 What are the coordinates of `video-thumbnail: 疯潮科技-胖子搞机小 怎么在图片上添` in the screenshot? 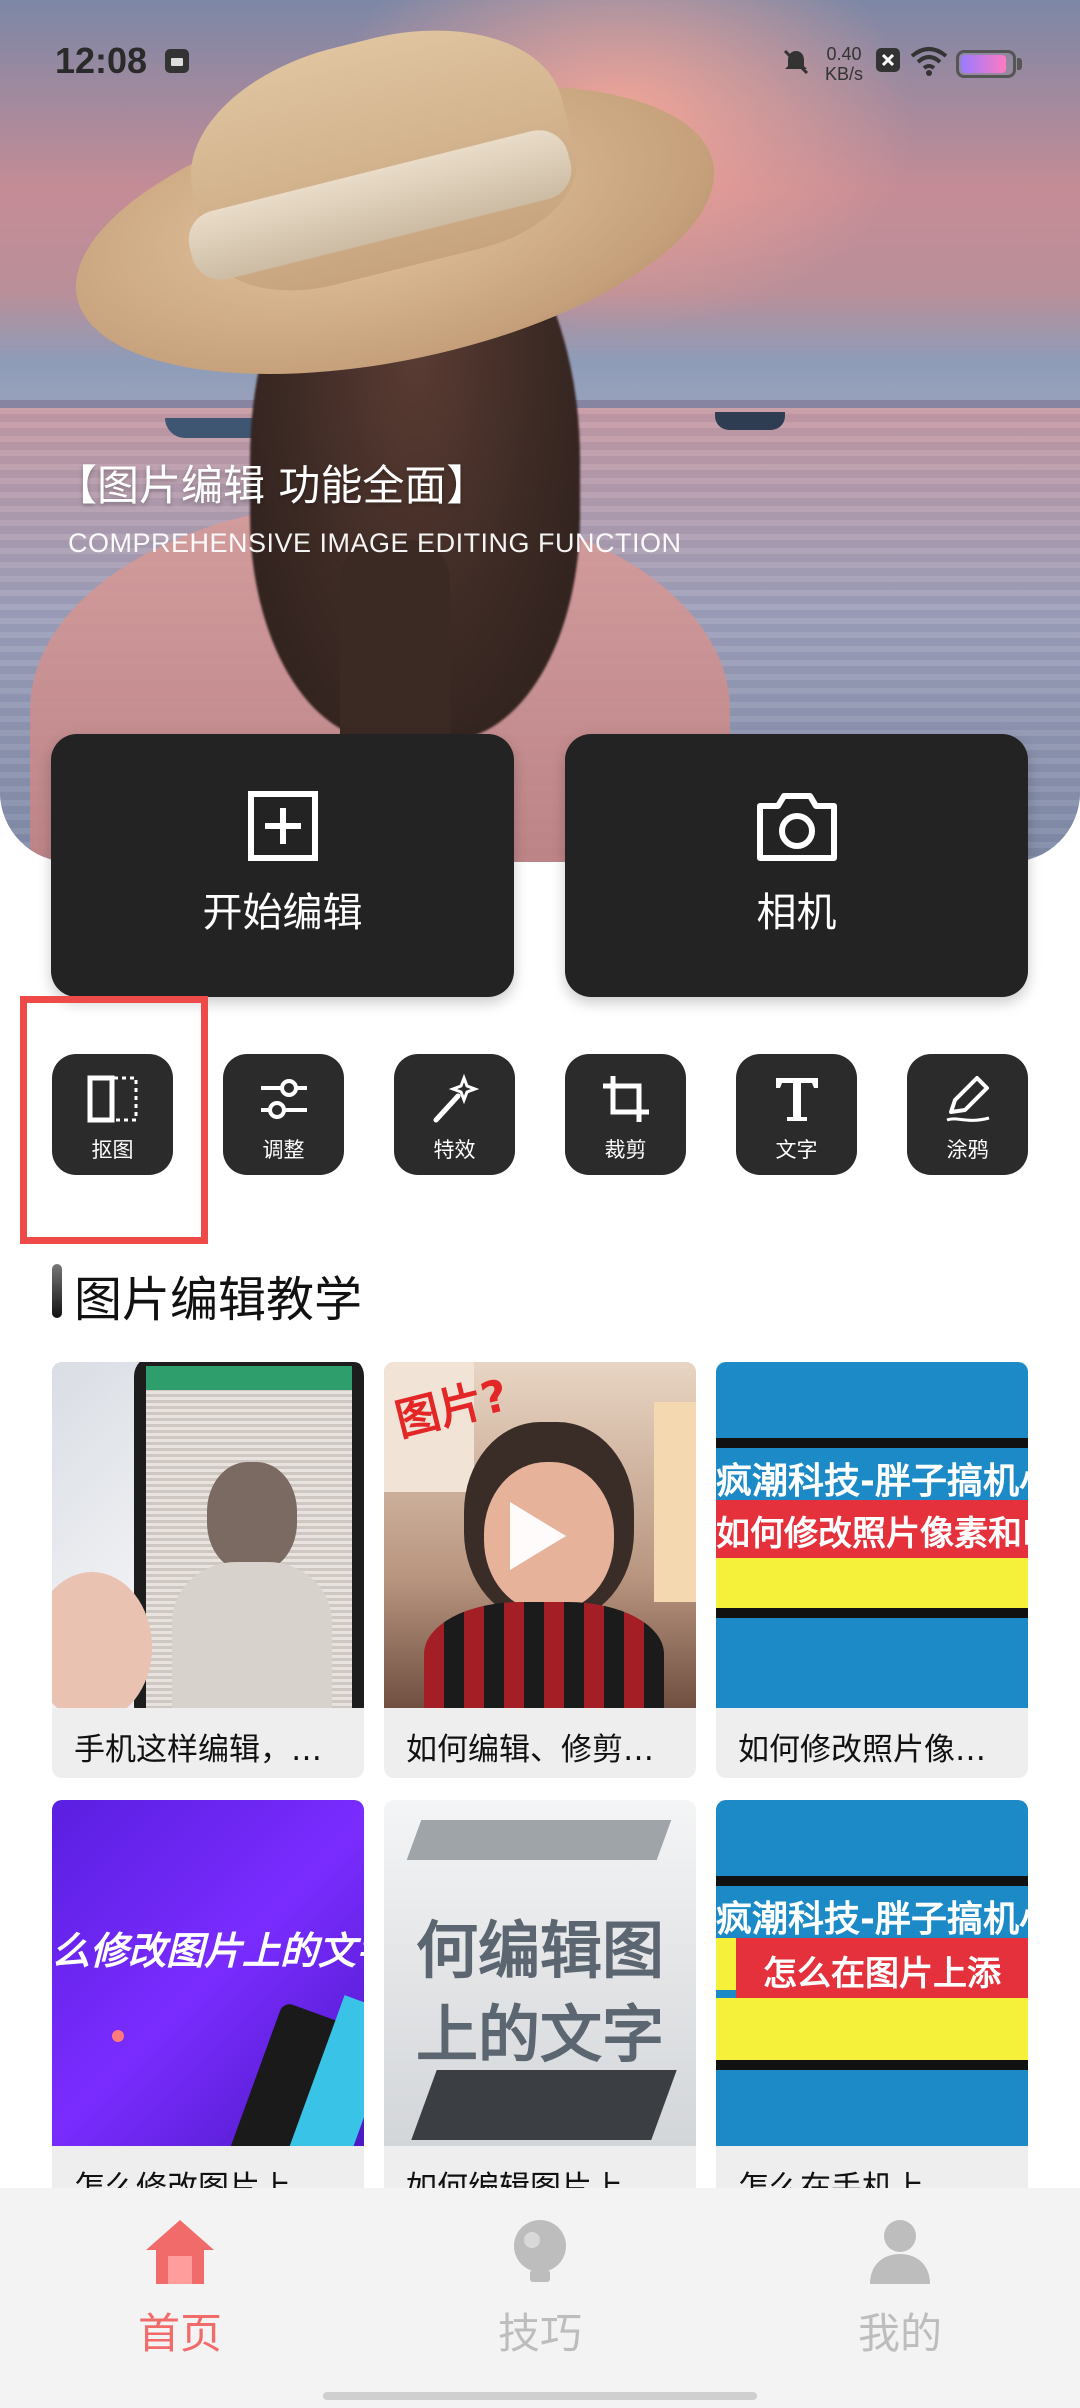 It's located at (872, 1978).